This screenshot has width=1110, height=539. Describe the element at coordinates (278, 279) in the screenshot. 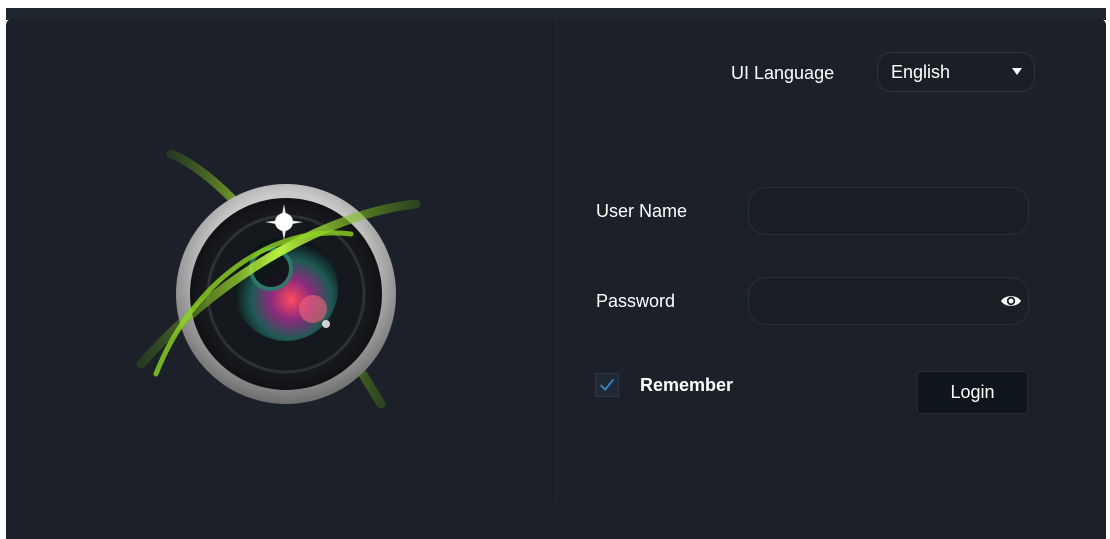

I see `camera-lens-icon` at that location.